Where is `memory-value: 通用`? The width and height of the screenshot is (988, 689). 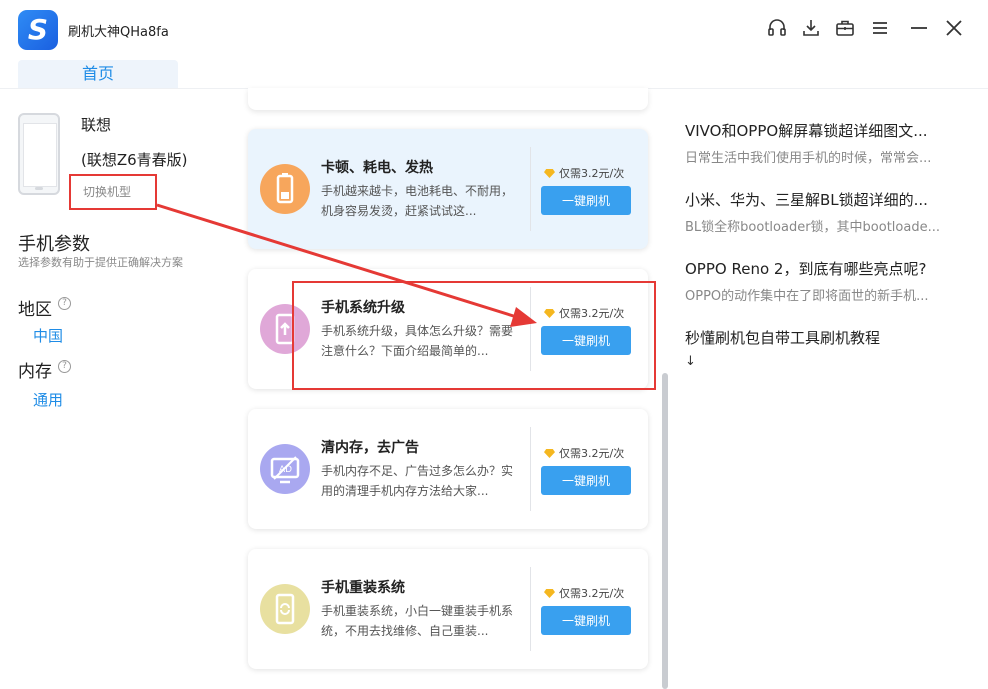 memory-value: 通用 is located at coordinates (48, 399).